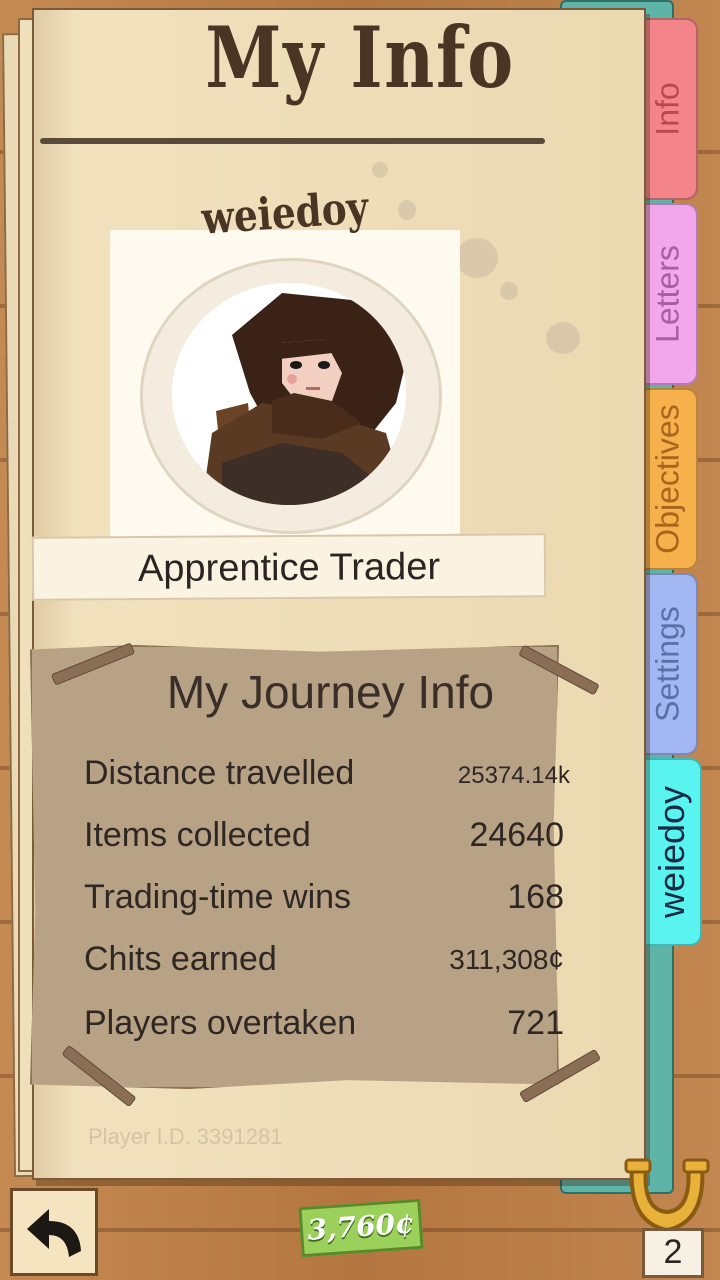 This screenshot has width=720, height=1280. I want to click on tab-settings-label: Settings, so click(667, 664).